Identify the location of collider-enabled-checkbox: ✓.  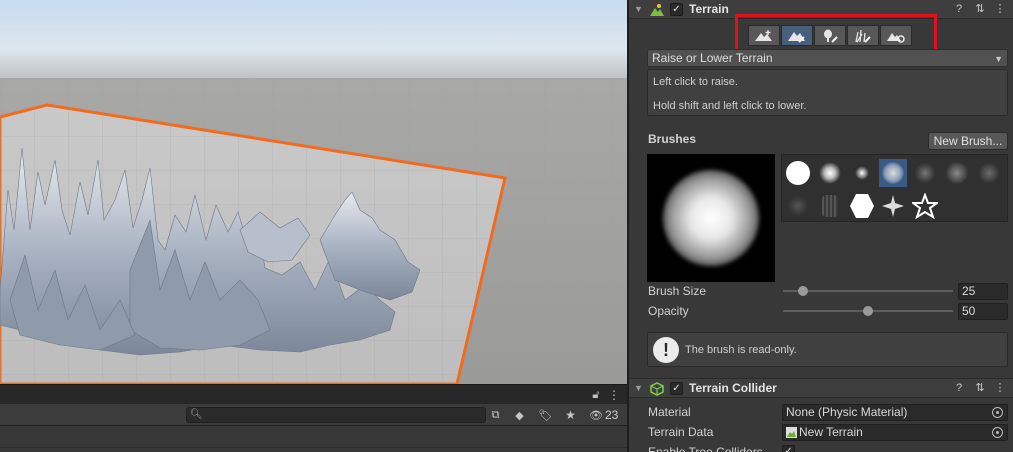
(676, 388).